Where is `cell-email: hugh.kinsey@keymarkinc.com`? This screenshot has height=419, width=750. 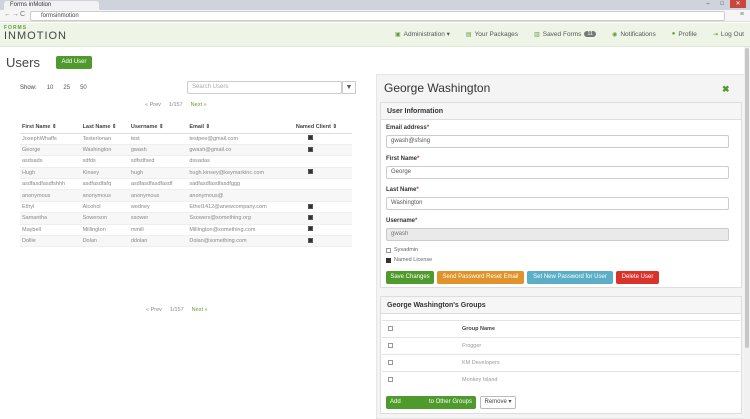 cell-email: hugh.kinsey@keymarkinc.com is located at coordinates (240, 173).